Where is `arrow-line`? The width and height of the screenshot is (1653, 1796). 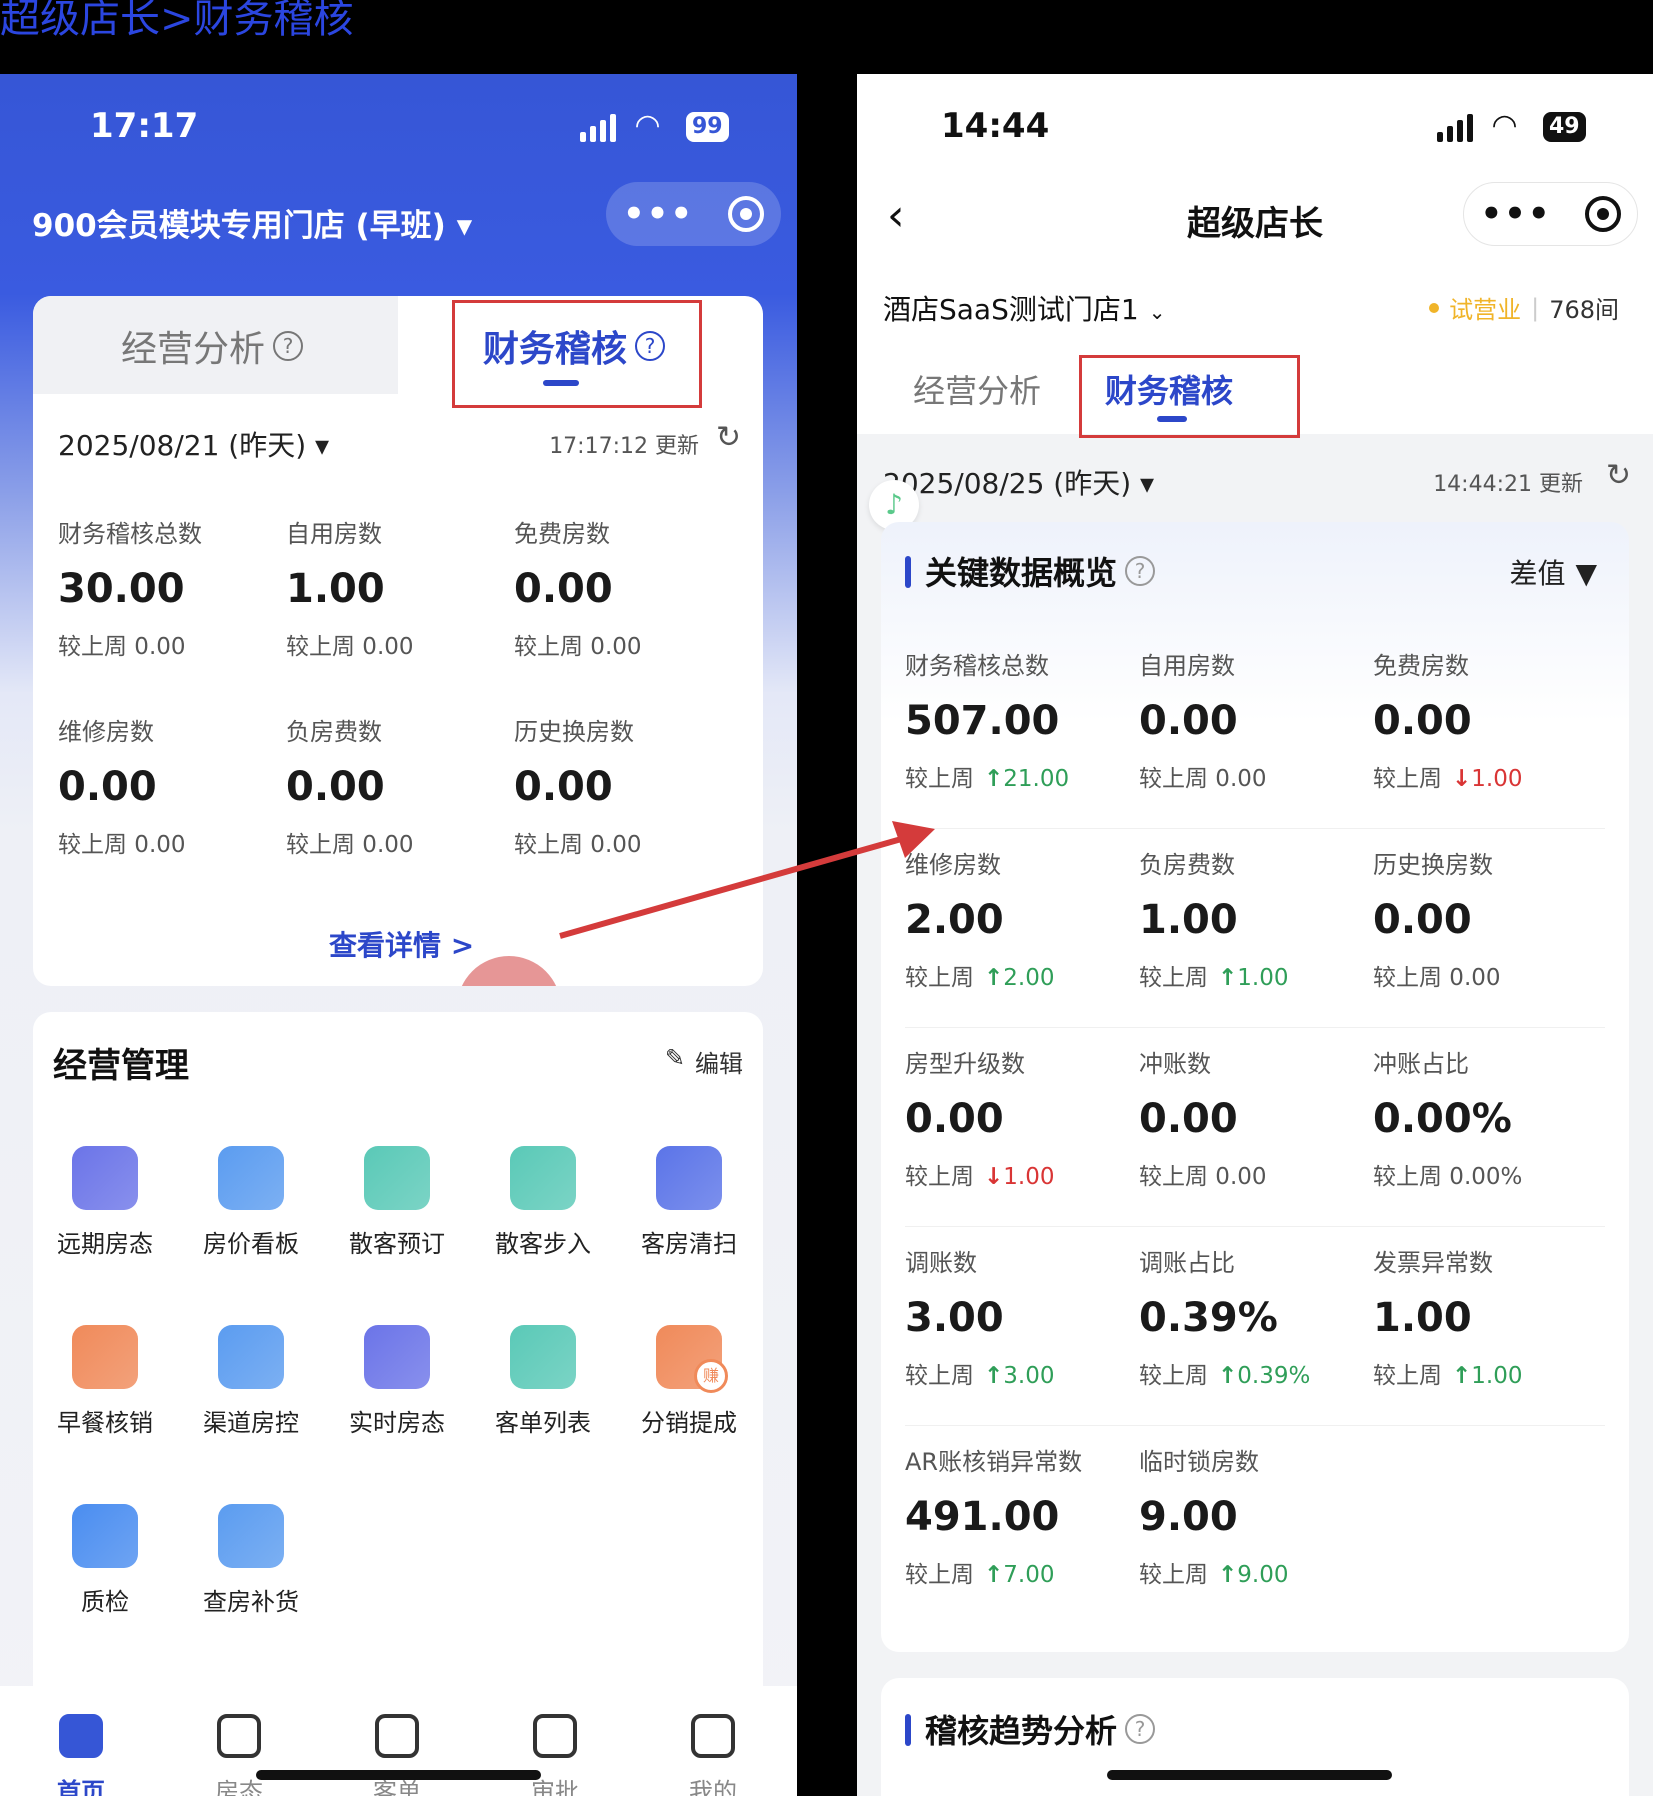
arrow-line is located at coordinates (732, 887).